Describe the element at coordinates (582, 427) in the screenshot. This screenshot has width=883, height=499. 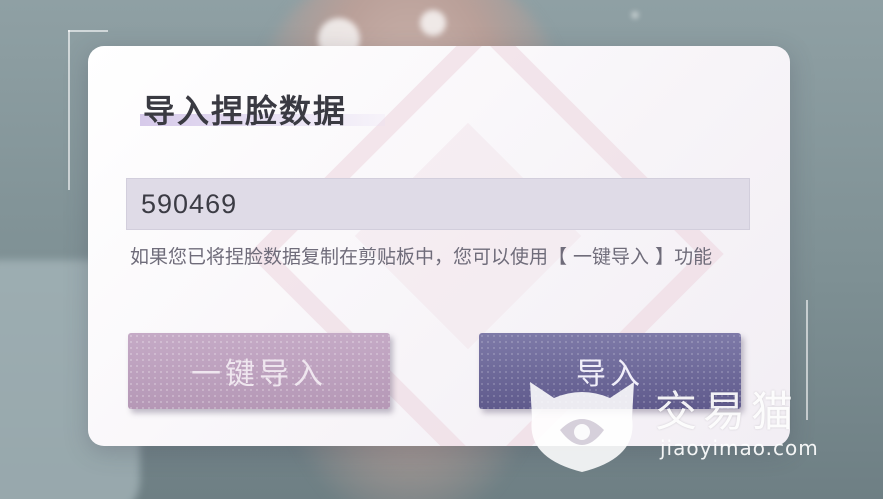
I see `watermark-cat-logo-icon` at that location.